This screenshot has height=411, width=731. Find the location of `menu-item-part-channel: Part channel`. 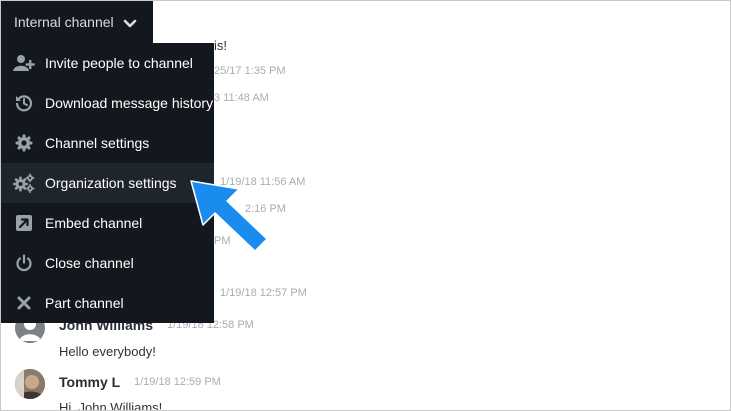

menu-item-part-channel: Part channel is located at coordinates (107, 303).